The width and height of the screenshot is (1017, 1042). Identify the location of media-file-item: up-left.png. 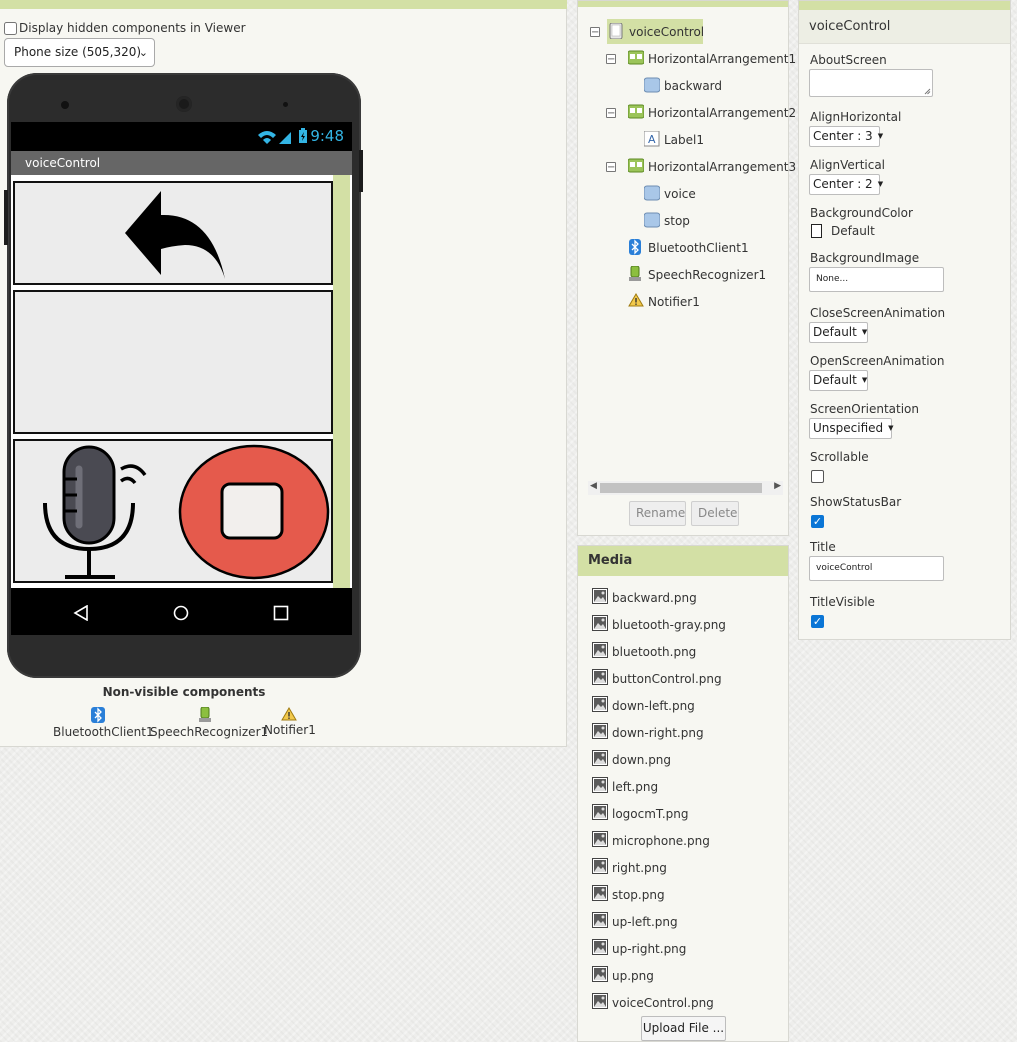
(635, 920).